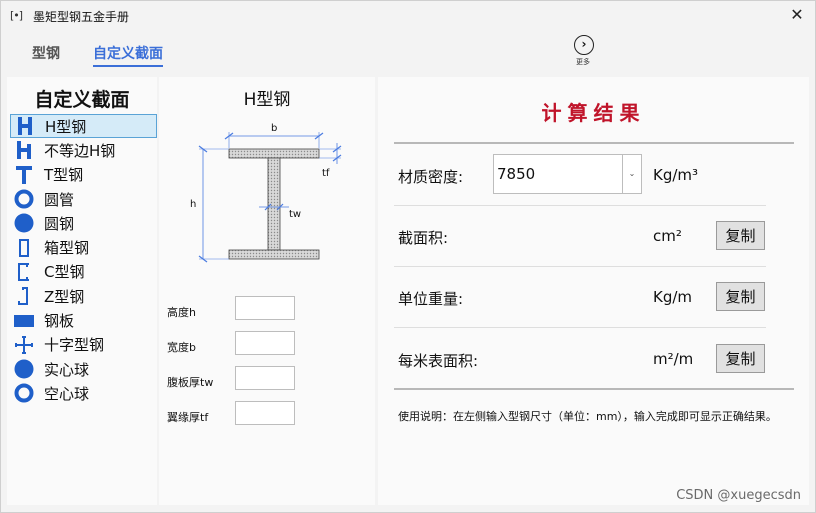 Image resolution: width=816 pixels, height=513 pixels. Describe the element at coordinates (667, 236) in the screenshot. I see `area-unit: cm²` at that location.